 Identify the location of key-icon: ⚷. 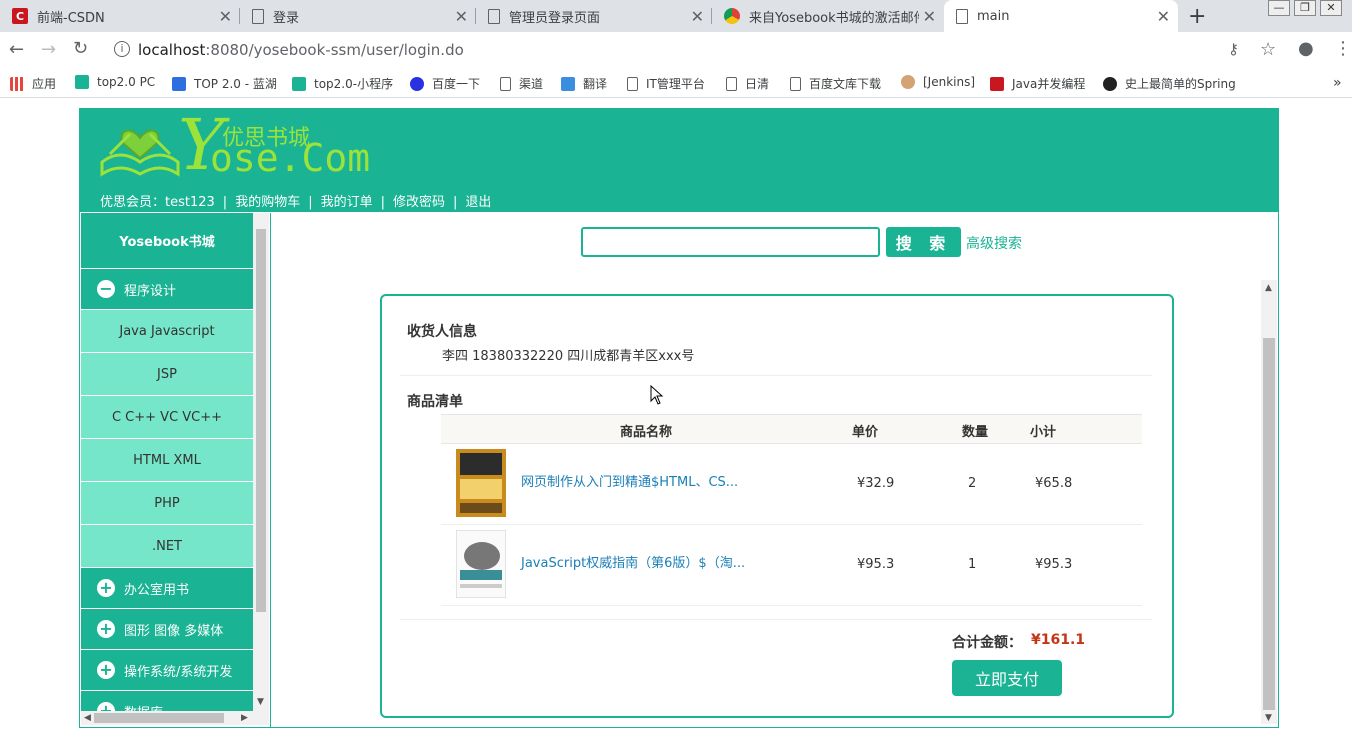
(1233, 49).